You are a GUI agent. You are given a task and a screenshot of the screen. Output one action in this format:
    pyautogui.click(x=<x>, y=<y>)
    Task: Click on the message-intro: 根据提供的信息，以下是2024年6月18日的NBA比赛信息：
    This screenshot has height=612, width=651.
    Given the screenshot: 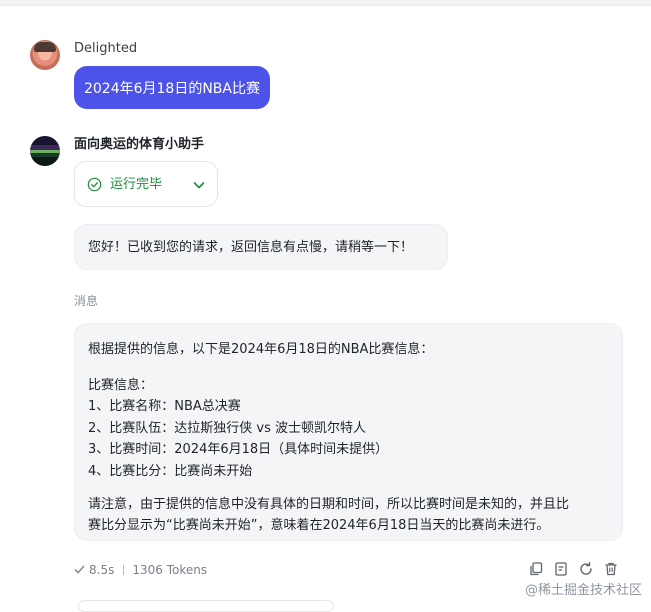 What is the action you would take?
    pyautogui.click(x=261, y=349)
    